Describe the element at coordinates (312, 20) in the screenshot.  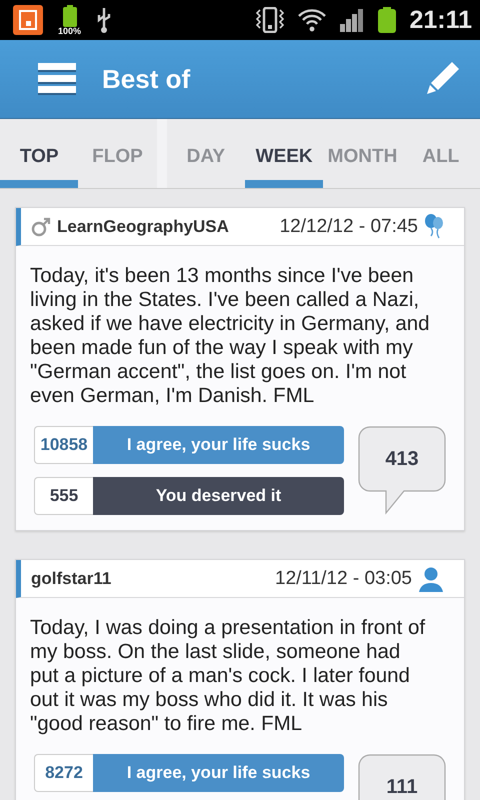
I see `wifi-icon` at that location.